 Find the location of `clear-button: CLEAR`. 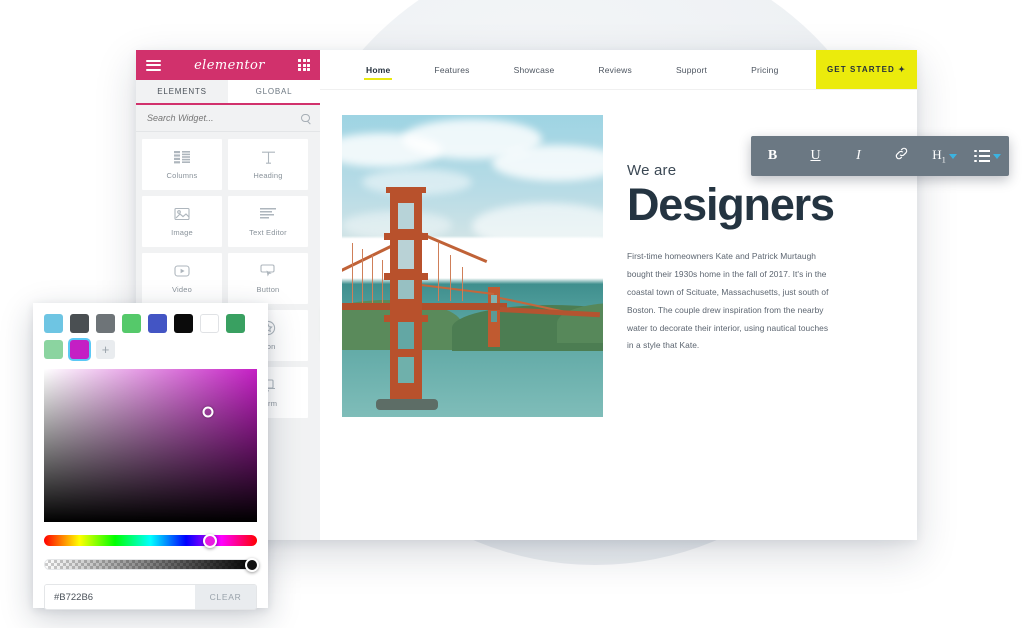

clear-button: CLEAR is located at coordinates (225, 597).